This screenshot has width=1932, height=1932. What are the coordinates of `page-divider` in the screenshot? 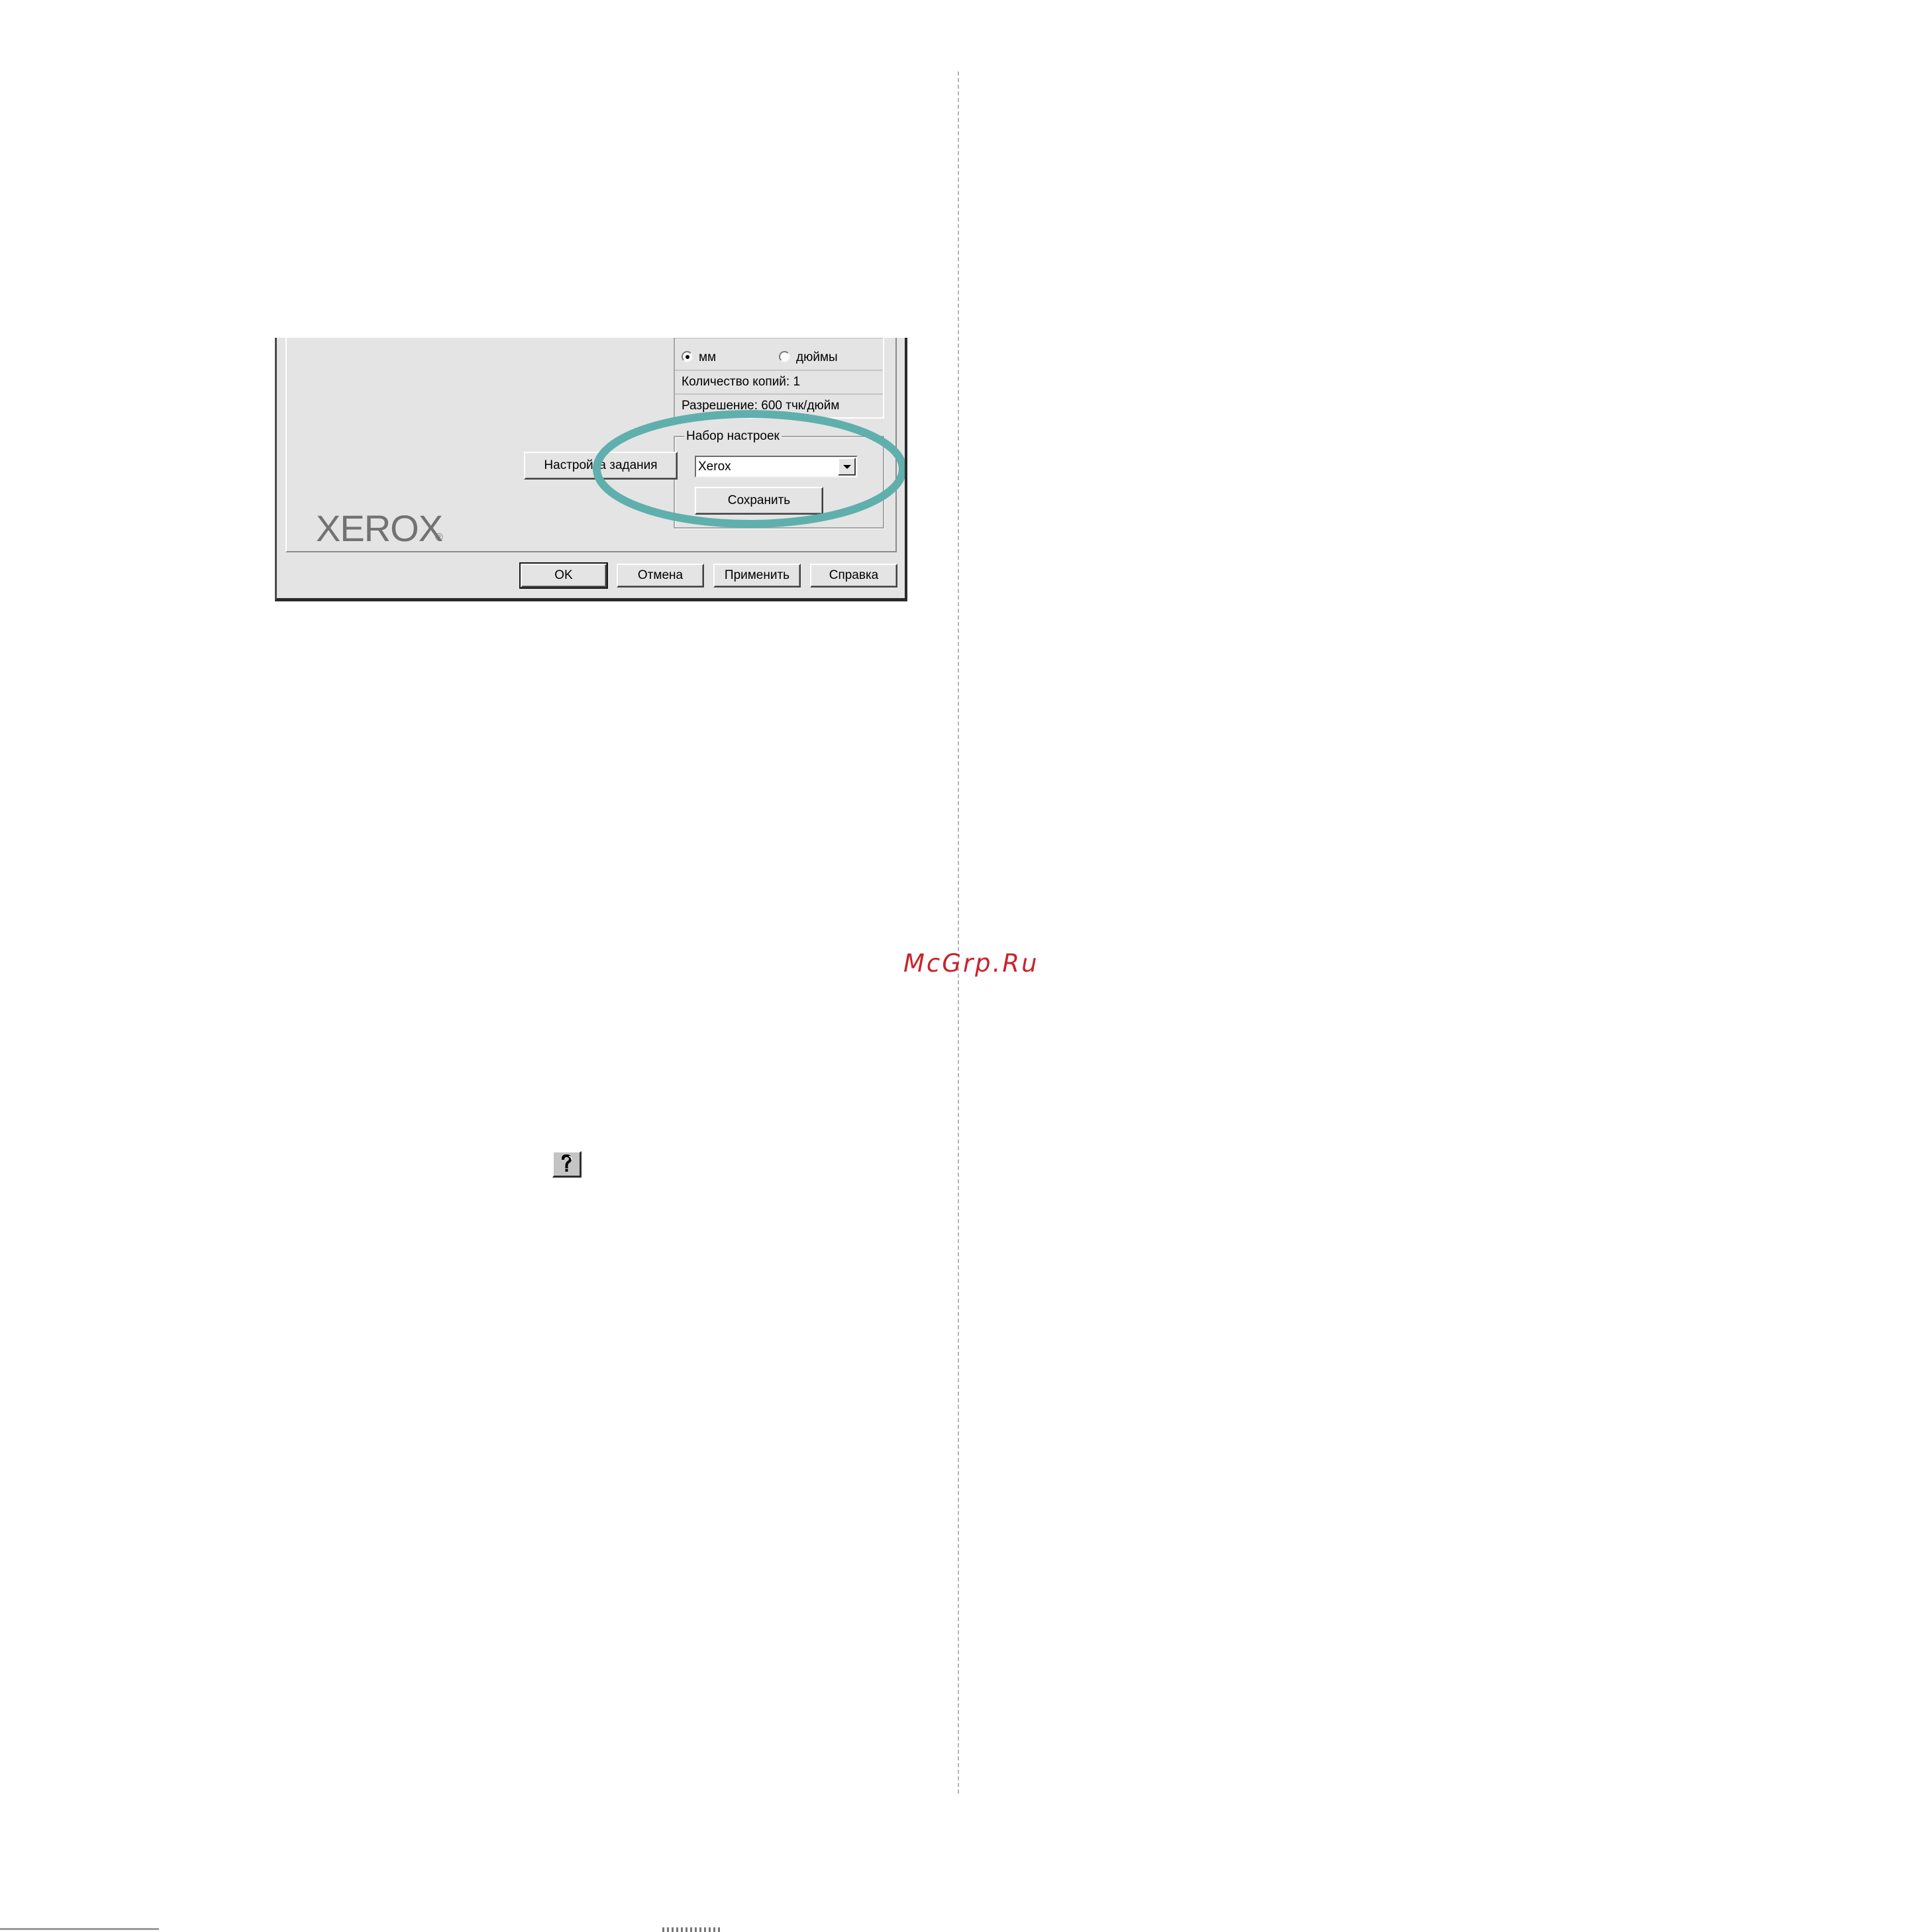 It's located at (958, 933).